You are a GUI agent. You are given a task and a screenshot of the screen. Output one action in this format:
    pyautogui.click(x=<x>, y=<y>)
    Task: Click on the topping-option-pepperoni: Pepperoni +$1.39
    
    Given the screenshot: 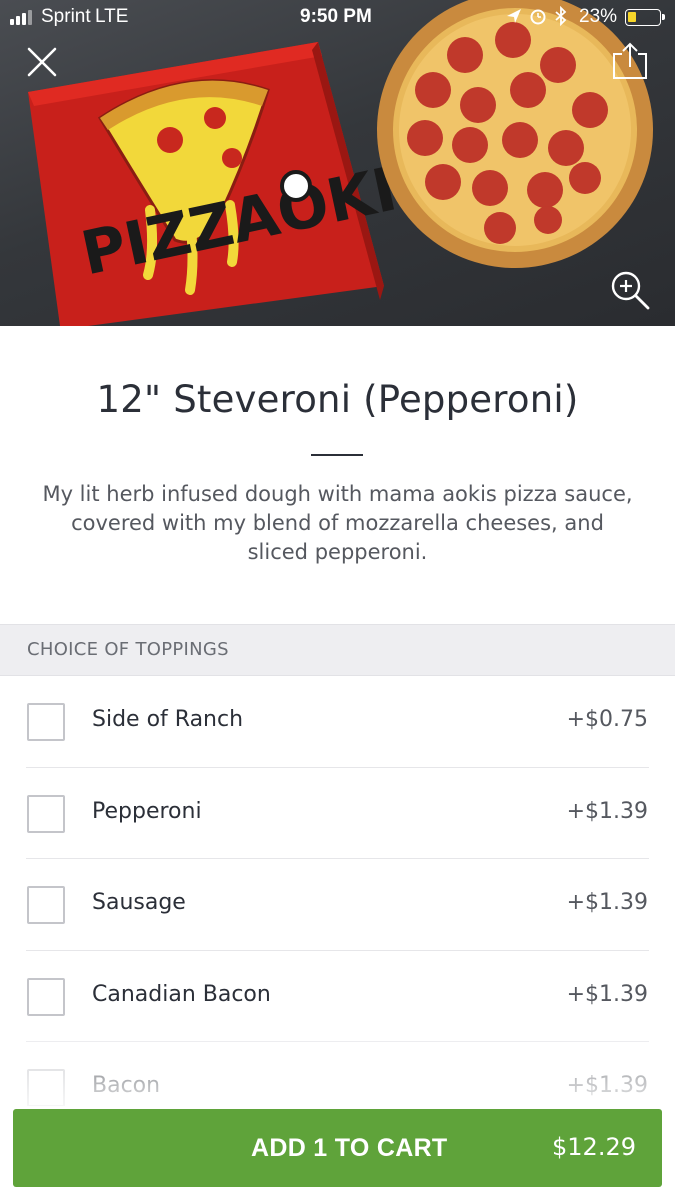 What is the action you would take?
    pyautogui.click(x=337, y=814)
    